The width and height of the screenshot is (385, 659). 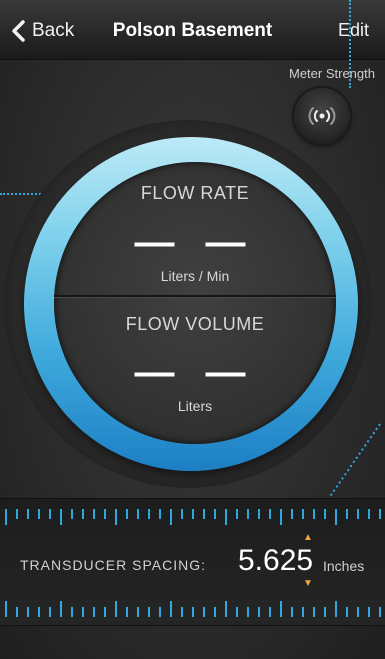 I want to click on gauge-divider, so click(x=195, y=296).